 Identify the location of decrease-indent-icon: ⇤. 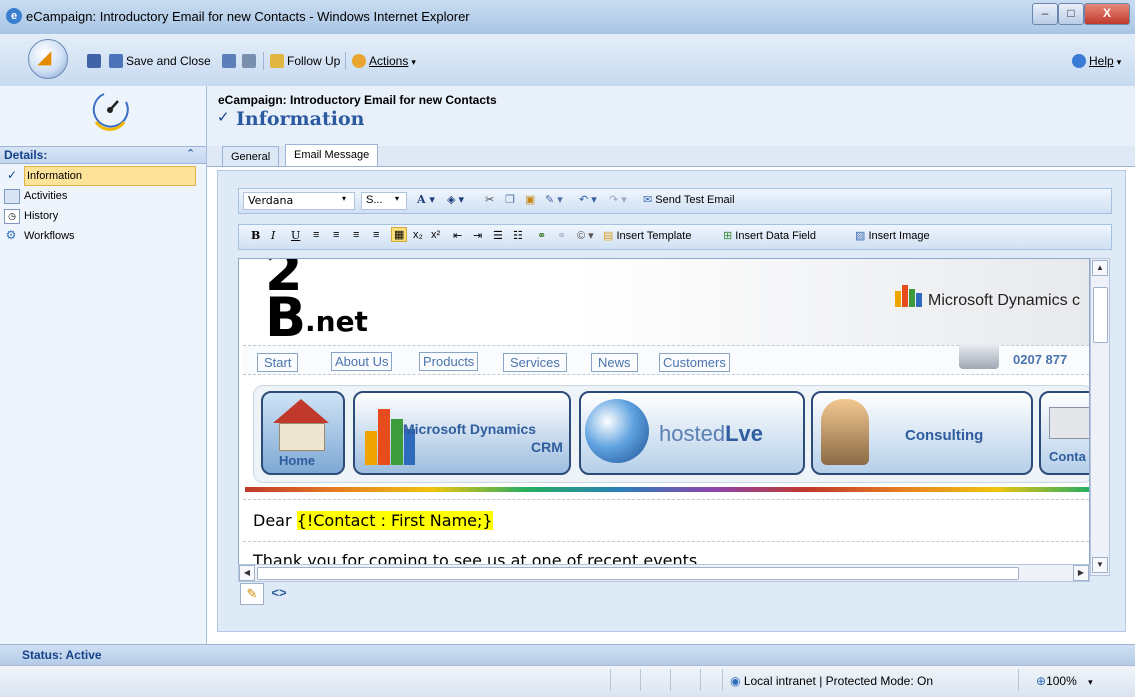
(457, 235).